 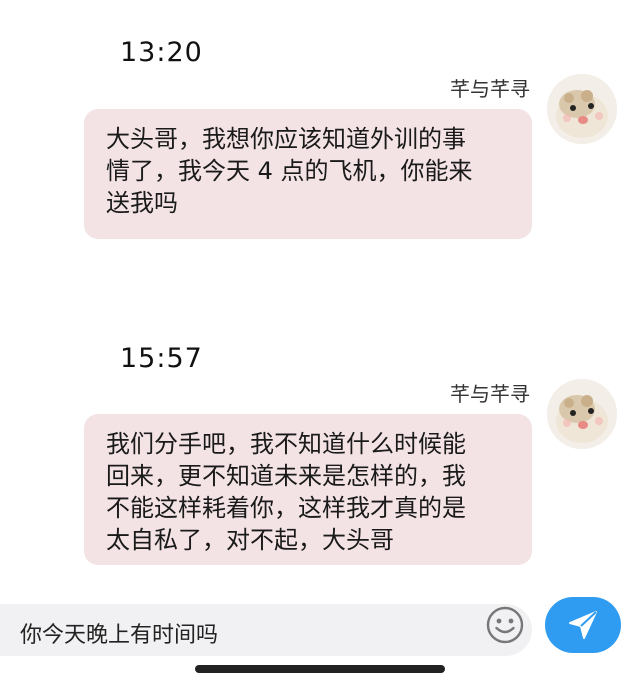 I want to click on message-bubble: 大头哥，我想你应该知道外训的事 情了，我今天 4 点的飞机，你能来 送我吗, so click(x=308, y=174).